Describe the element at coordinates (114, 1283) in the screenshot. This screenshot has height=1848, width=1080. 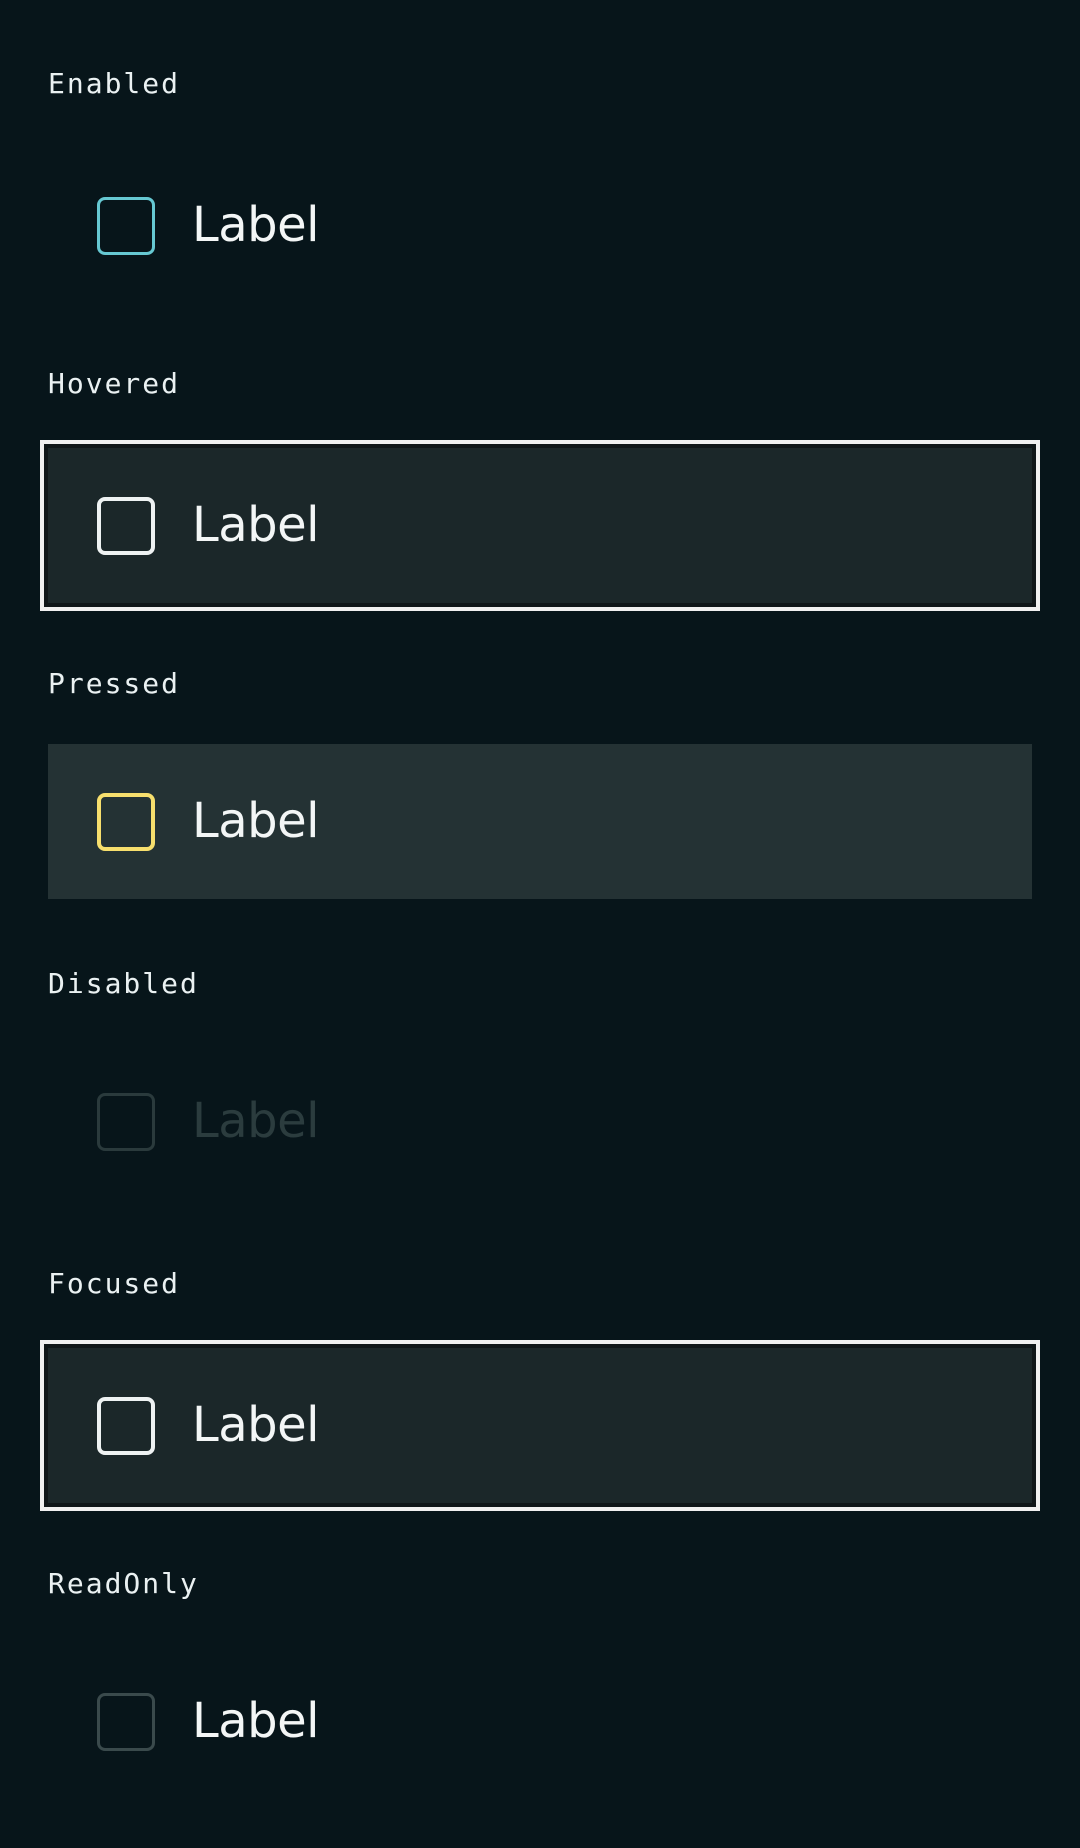
I see `section-title-focused: Focused` at that location.